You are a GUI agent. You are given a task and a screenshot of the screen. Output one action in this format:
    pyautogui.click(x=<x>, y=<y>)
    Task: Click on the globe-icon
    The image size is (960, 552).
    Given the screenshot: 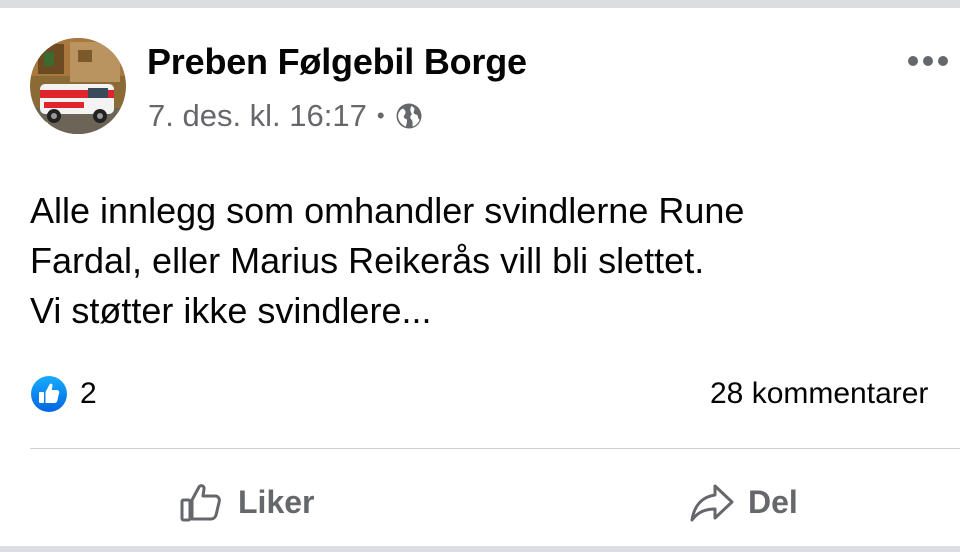 What is the action you would take?
    pyautogui.click(x=409, y=116)
    